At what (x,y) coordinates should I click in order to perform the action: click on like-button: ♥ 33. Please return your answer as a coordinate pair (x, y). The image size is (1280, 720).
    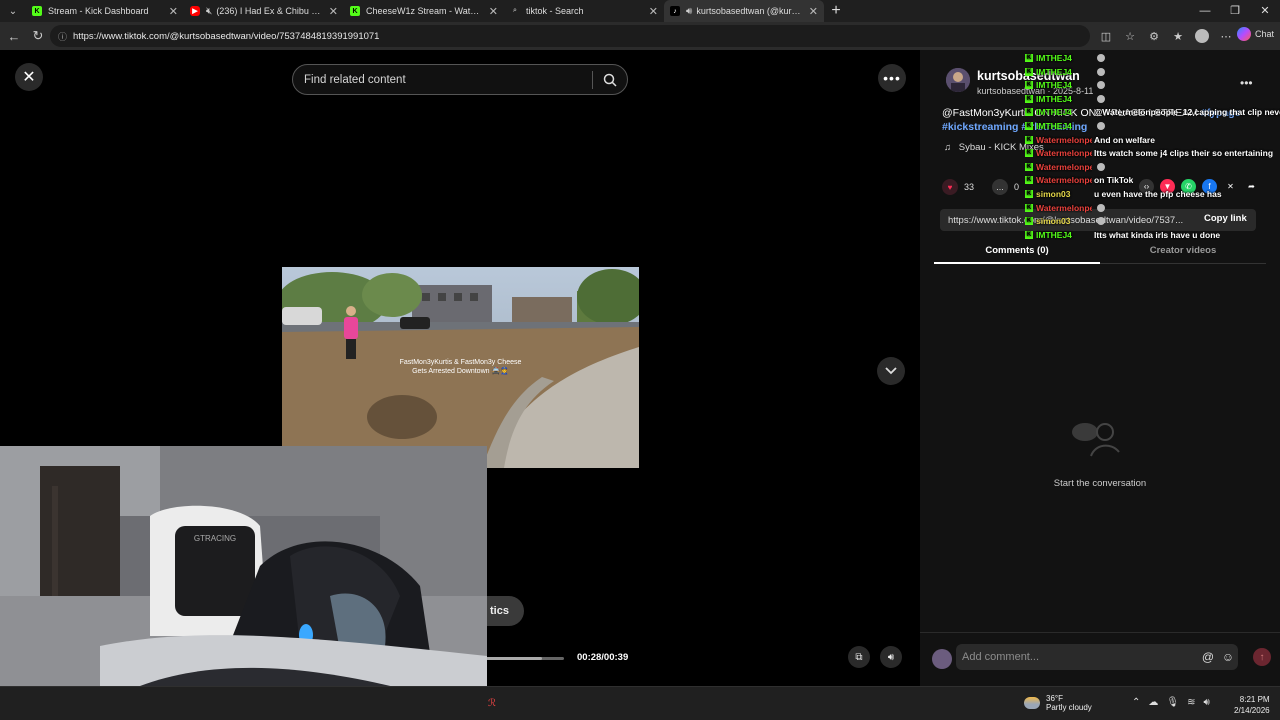
    Looking at the image, I should click on (958, 187).